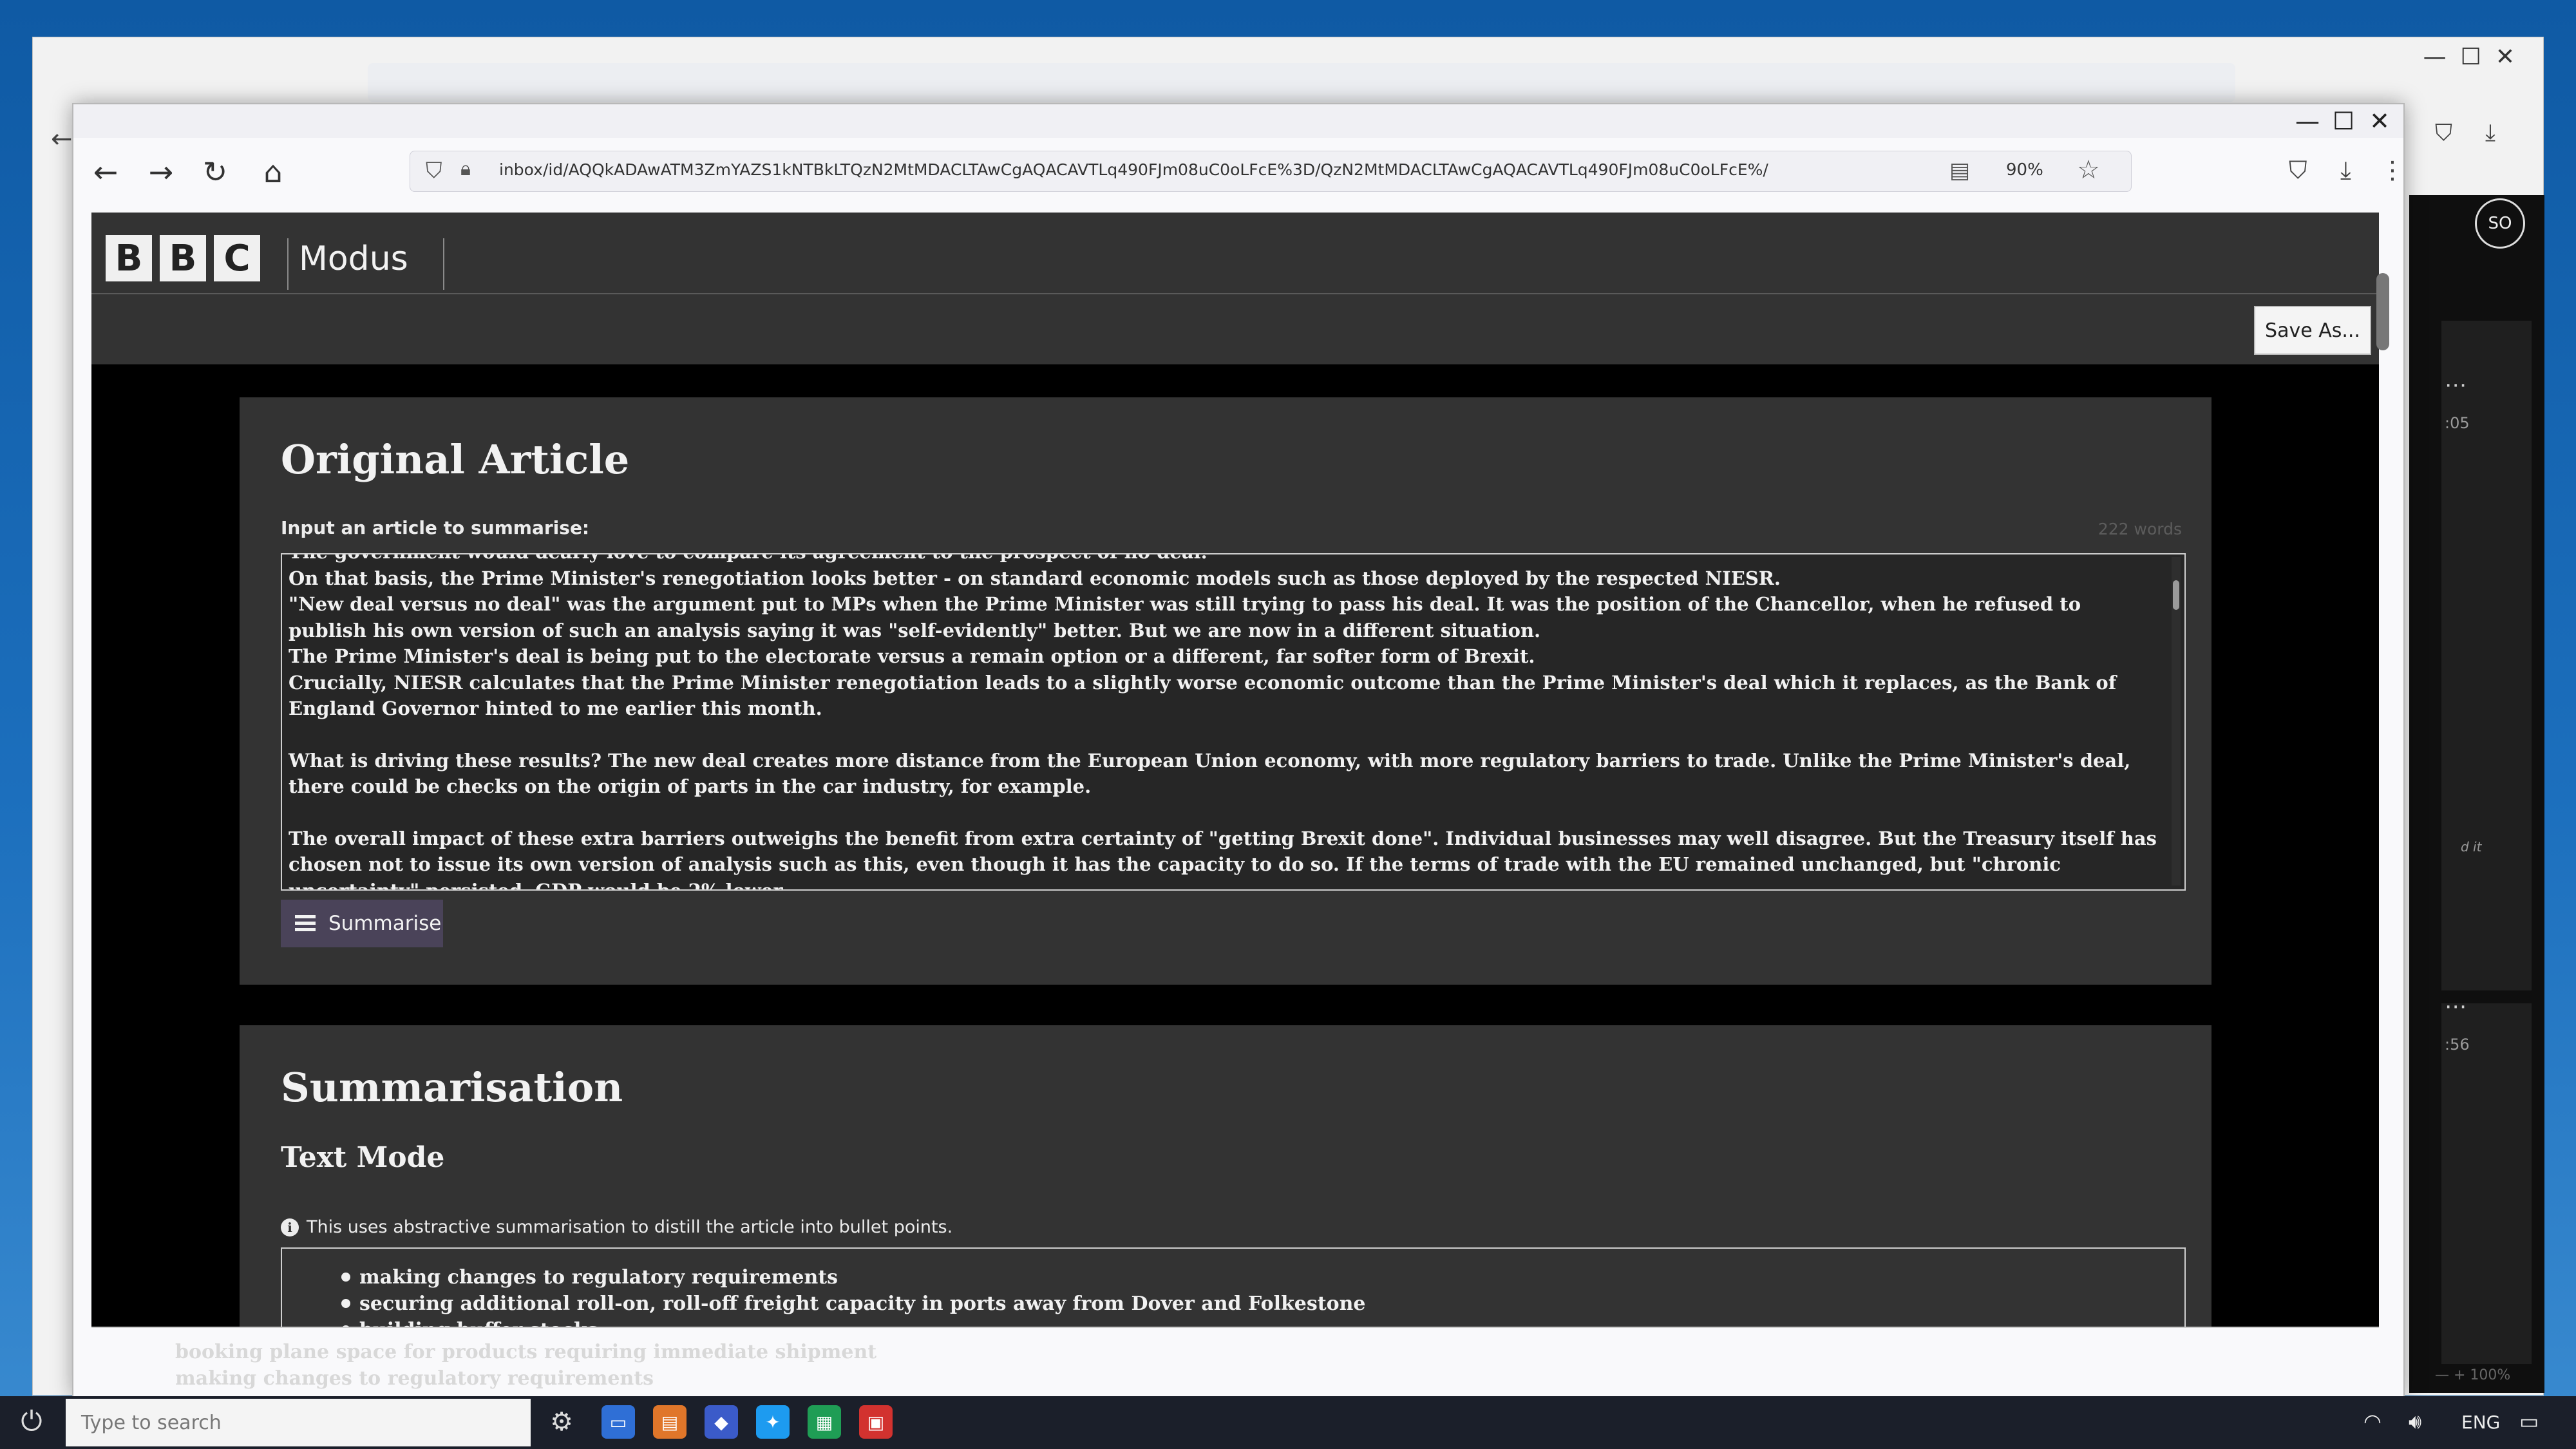  I want to click on list-item: building buffer stocks, so click(853, 1322).